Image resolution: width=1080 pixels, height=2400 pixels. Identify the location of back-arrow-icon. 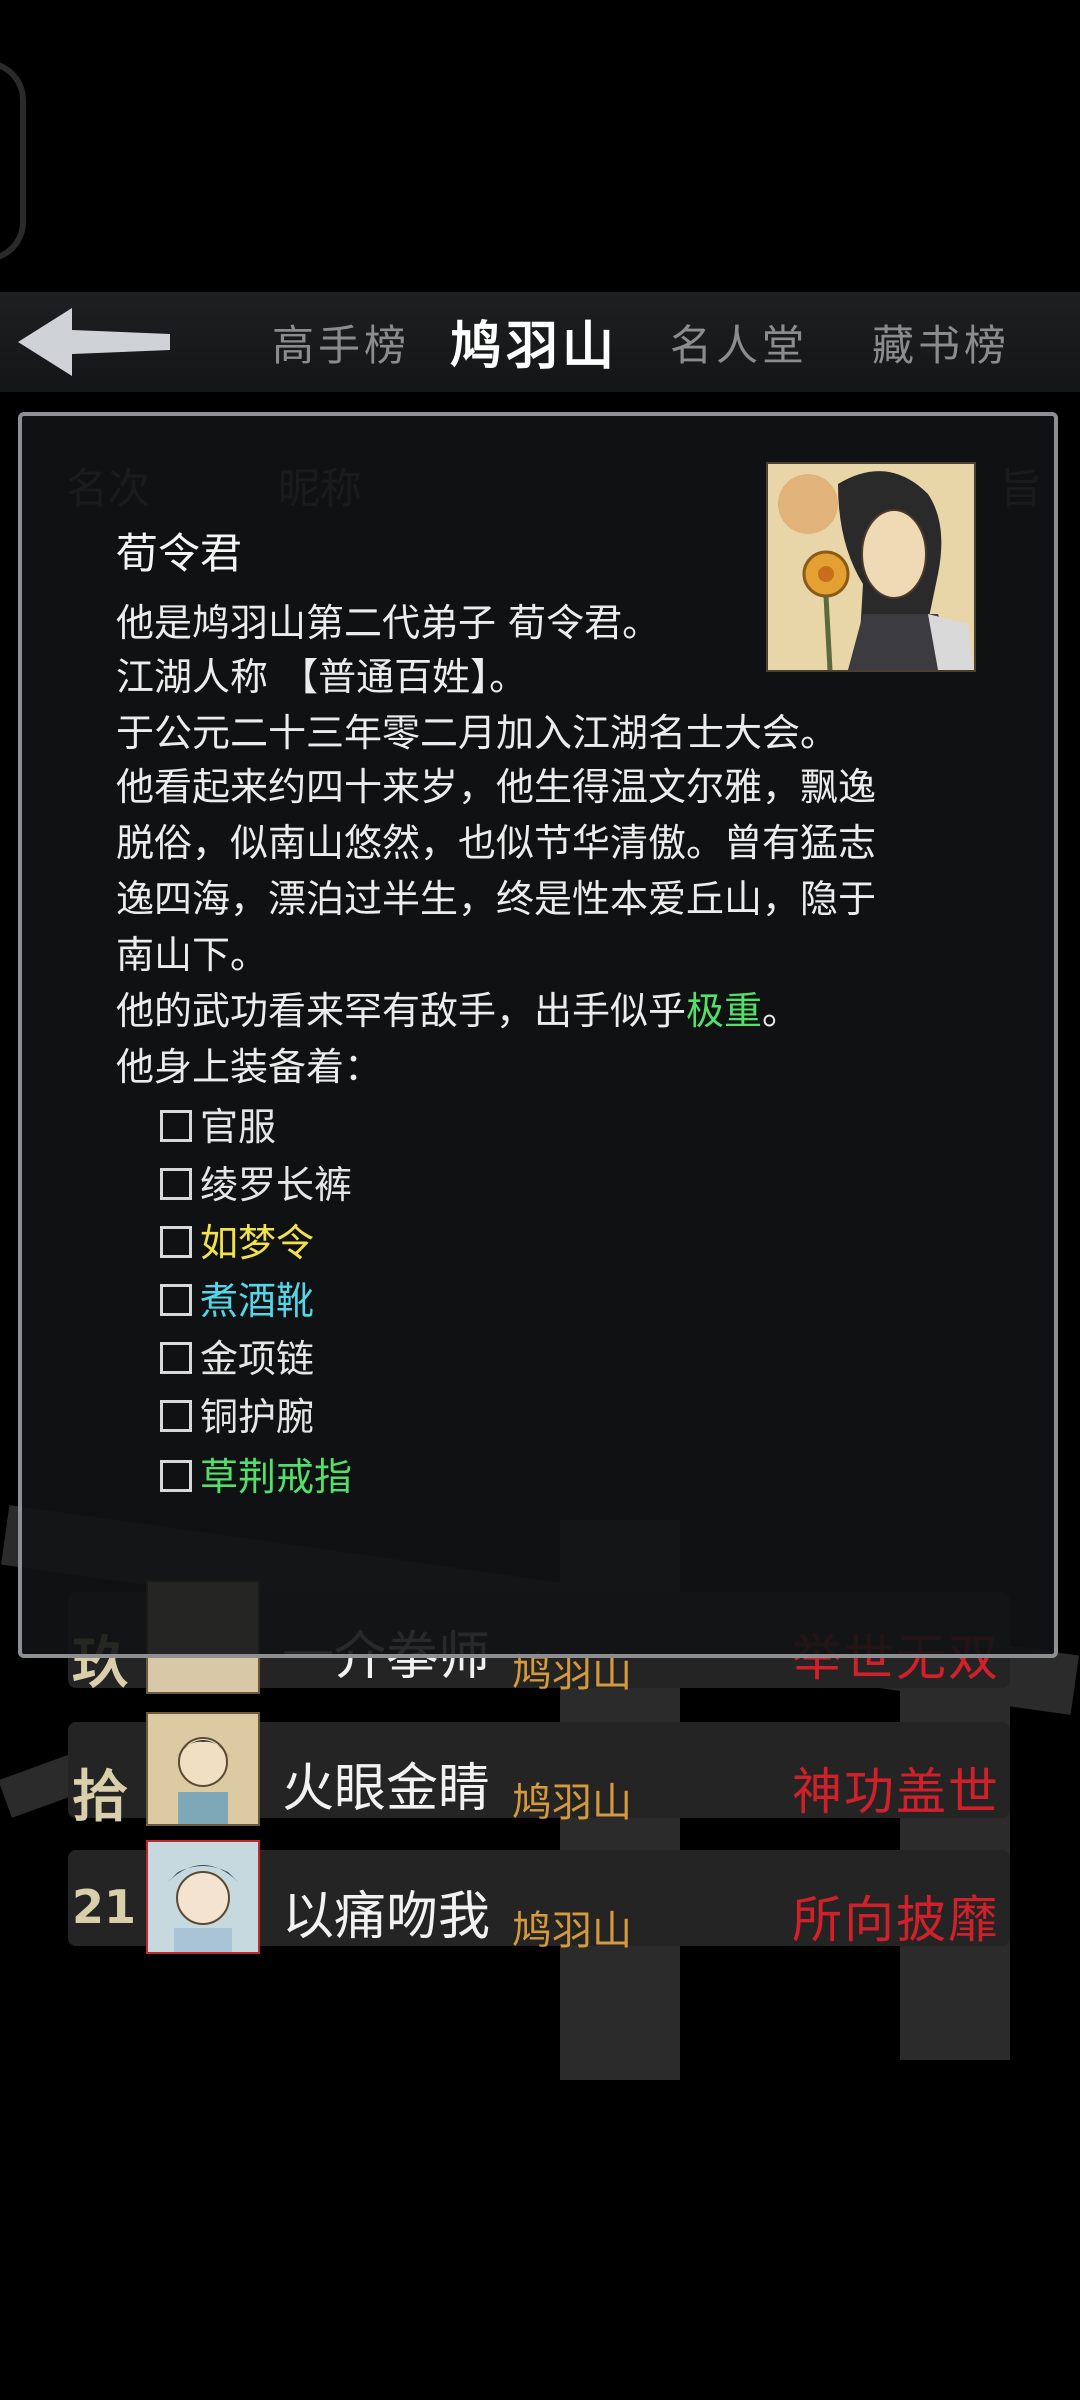
(92, 342).